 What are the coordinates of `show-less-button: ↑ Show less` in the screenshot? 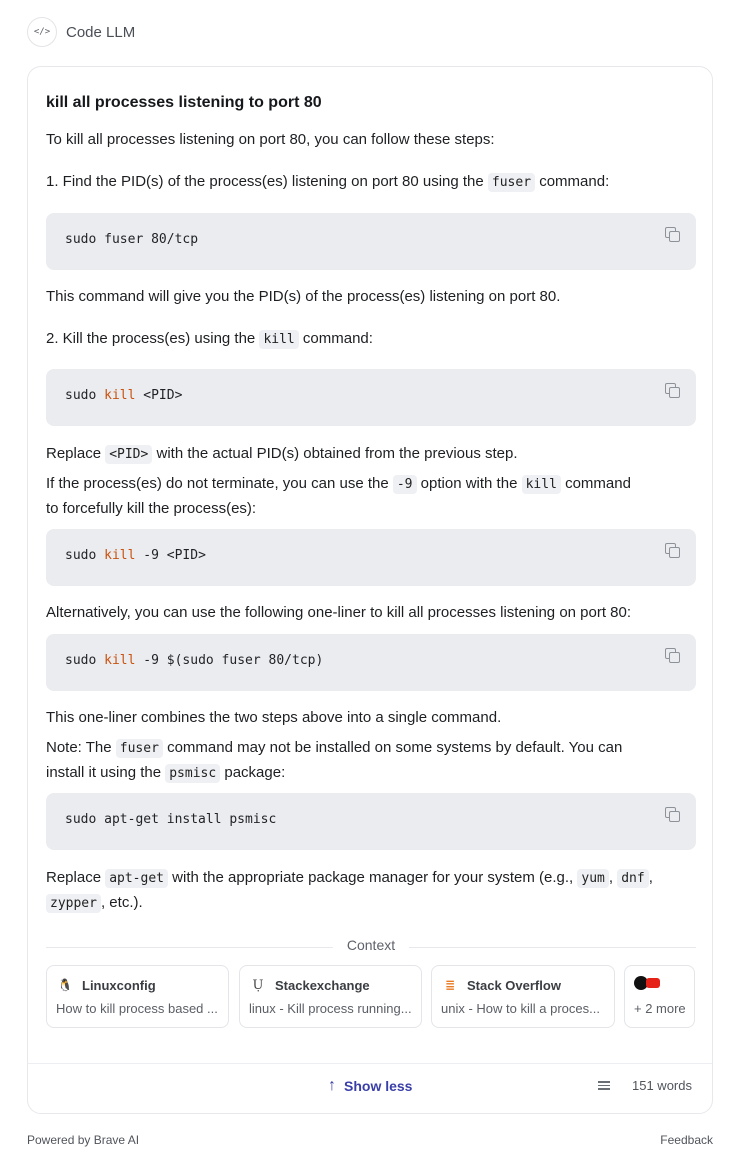 It's located at (370, 1086).